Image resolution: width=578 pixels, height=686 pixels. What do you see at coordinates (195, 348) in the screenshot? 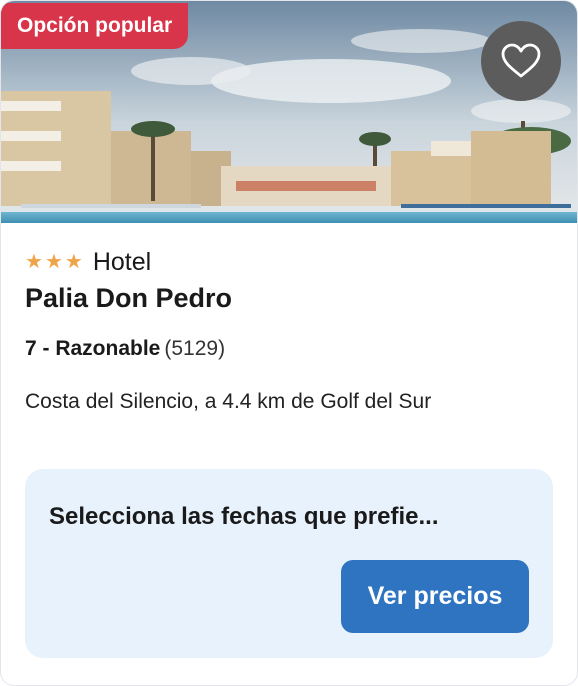
I see `review-count: (5129)` at bounding box center [195, 348].